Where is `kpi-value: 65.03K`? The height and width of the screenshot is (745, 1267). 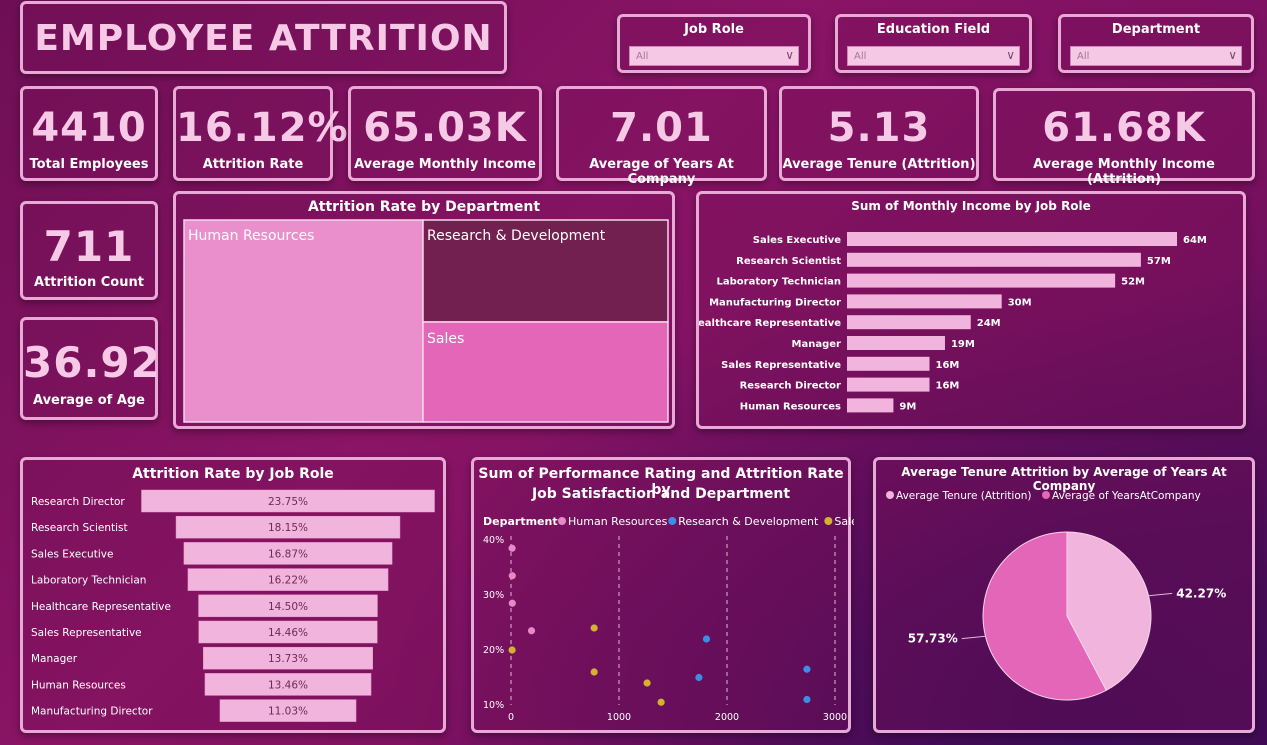
kpi-value: 65.03K is located at coordinates (445, 128).